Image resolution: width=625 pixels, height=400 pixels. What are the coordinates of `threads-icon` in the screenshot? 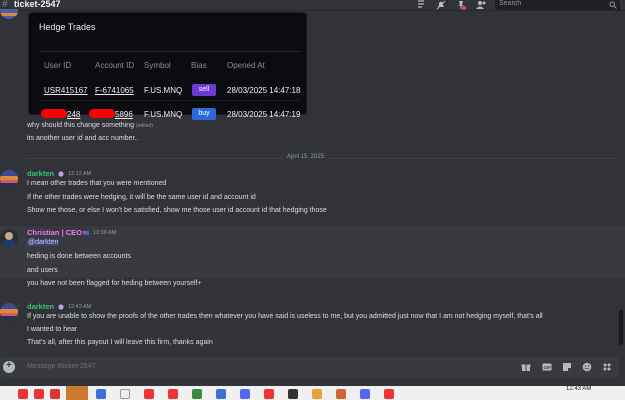 It's located at (421, 5).